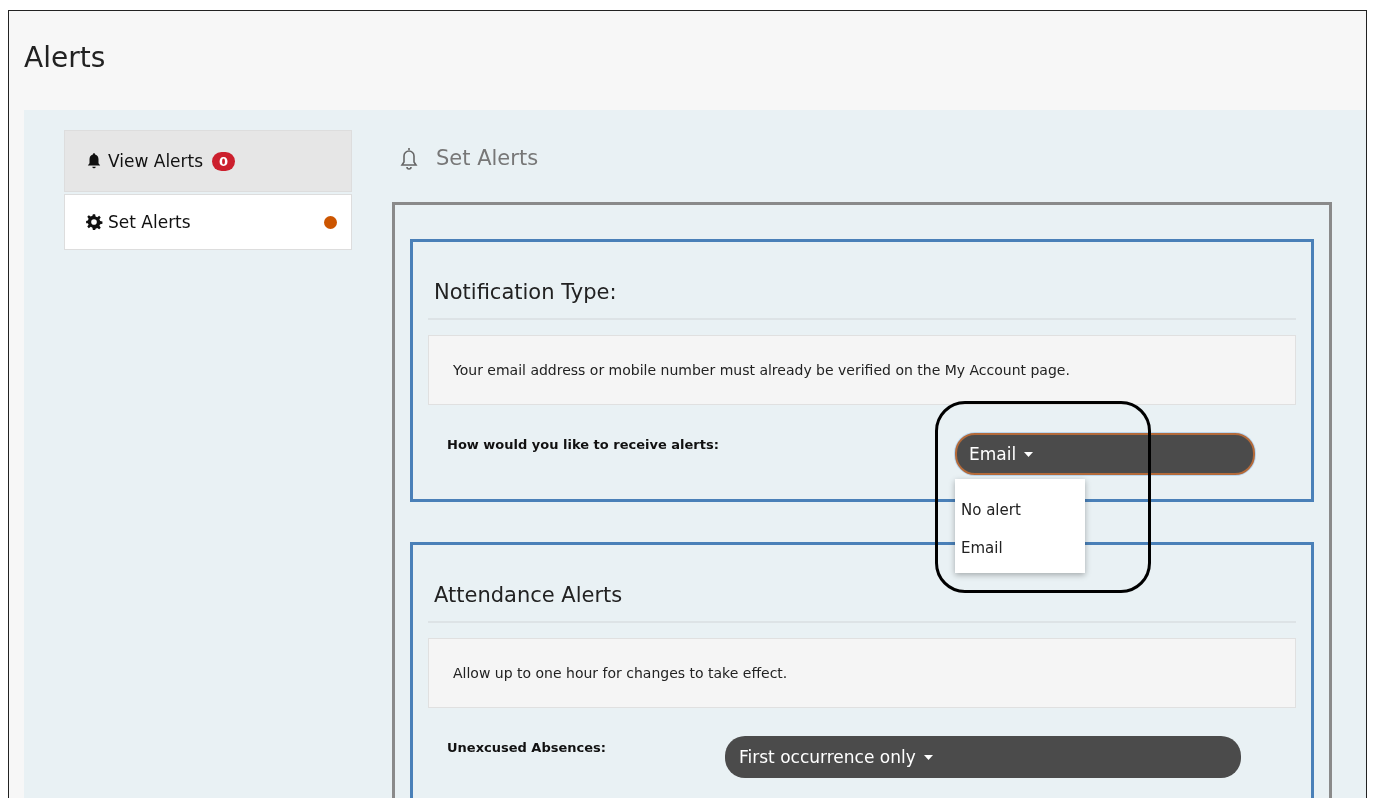 This screenshot has height=798, width=1375. I want to click on active-dot, so click(330, 222).